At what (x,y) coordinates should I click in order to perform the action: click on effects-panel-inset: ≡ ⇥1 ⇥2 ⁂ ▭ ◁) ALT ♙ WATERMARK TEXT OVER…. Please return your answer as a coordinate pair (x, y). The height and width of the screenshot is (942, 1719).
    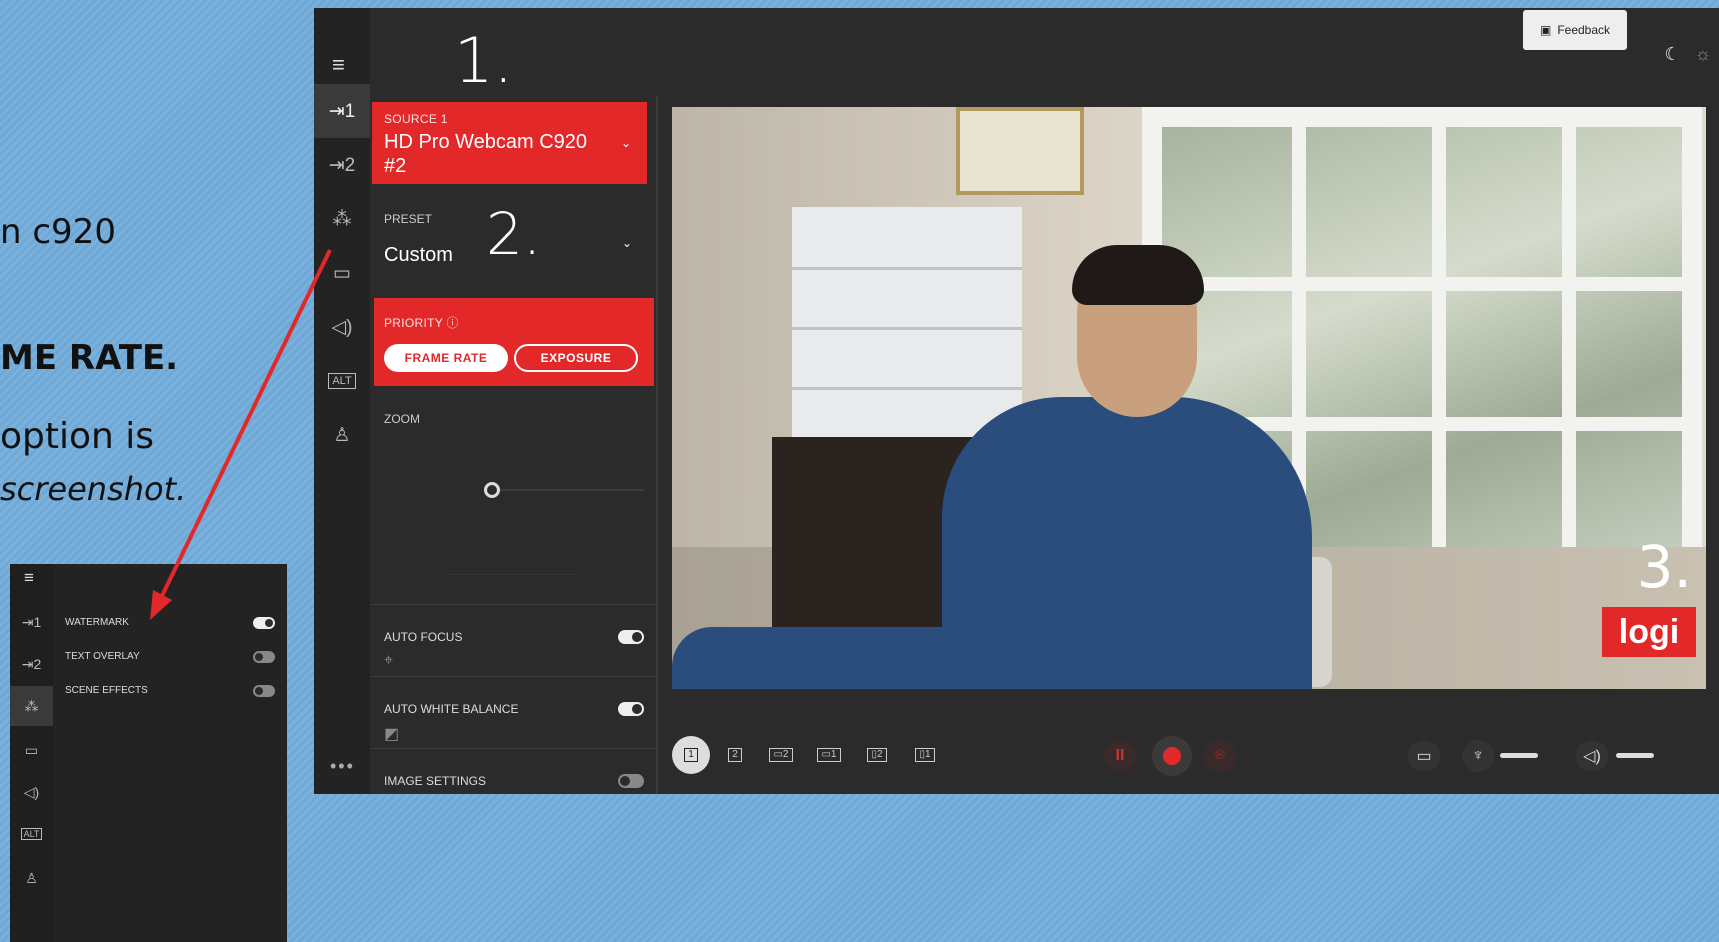
    Looking at the image, I should click on (148, 753).